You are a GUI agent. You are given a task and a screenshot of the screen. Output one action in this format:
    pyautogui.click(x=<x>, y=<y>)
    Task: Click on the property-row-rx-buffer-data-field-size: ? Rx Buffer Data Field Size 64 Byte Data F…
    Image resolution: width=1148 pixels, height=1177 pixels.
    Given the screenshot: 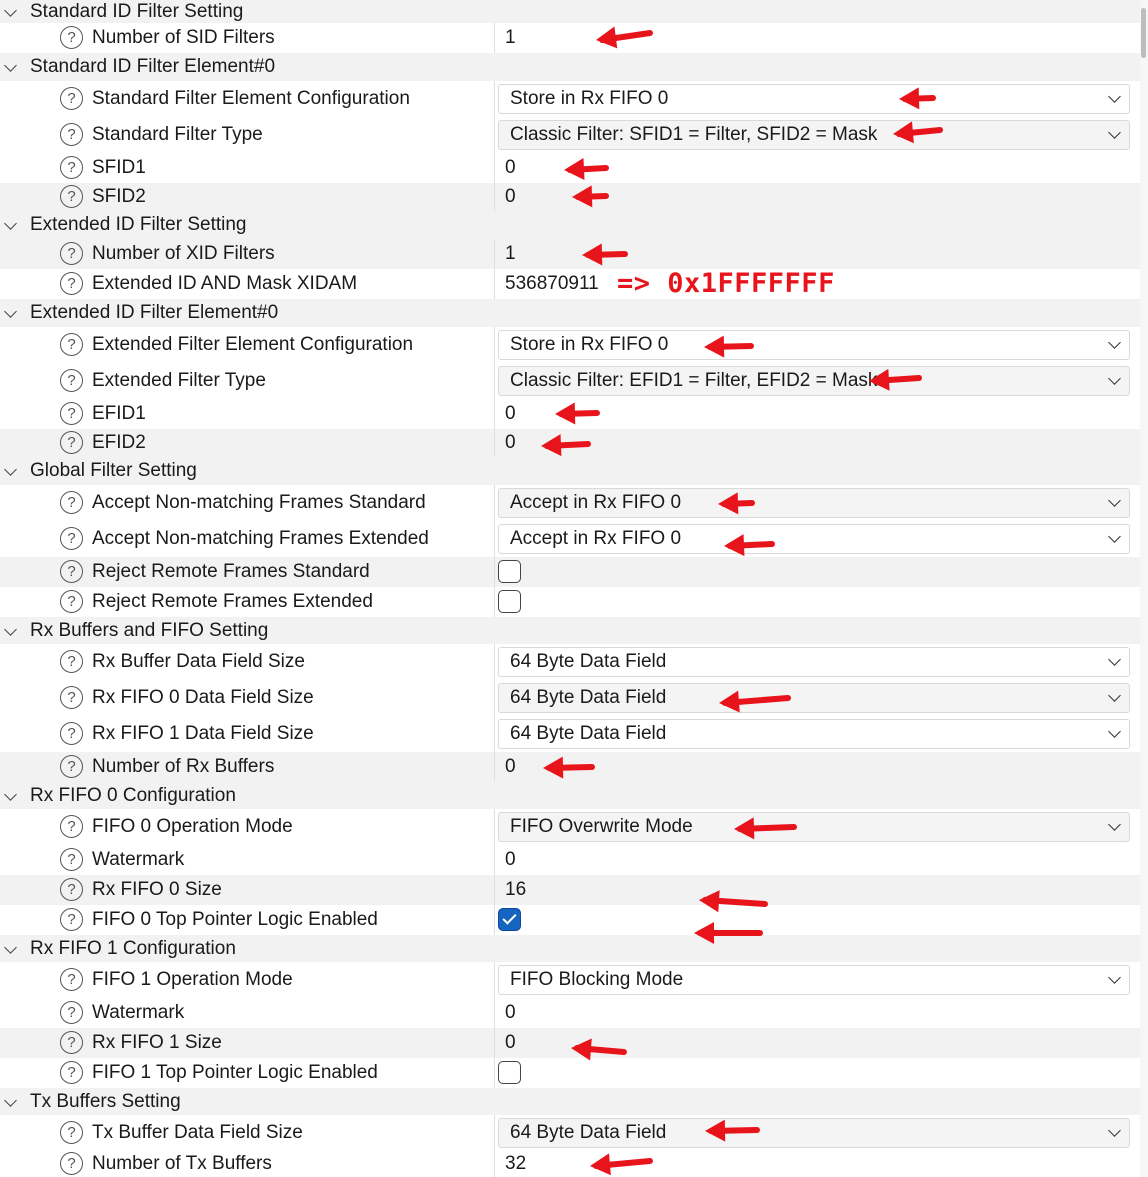 What is the action you would take?
    pyautogui.click(x=570, y=662)
    